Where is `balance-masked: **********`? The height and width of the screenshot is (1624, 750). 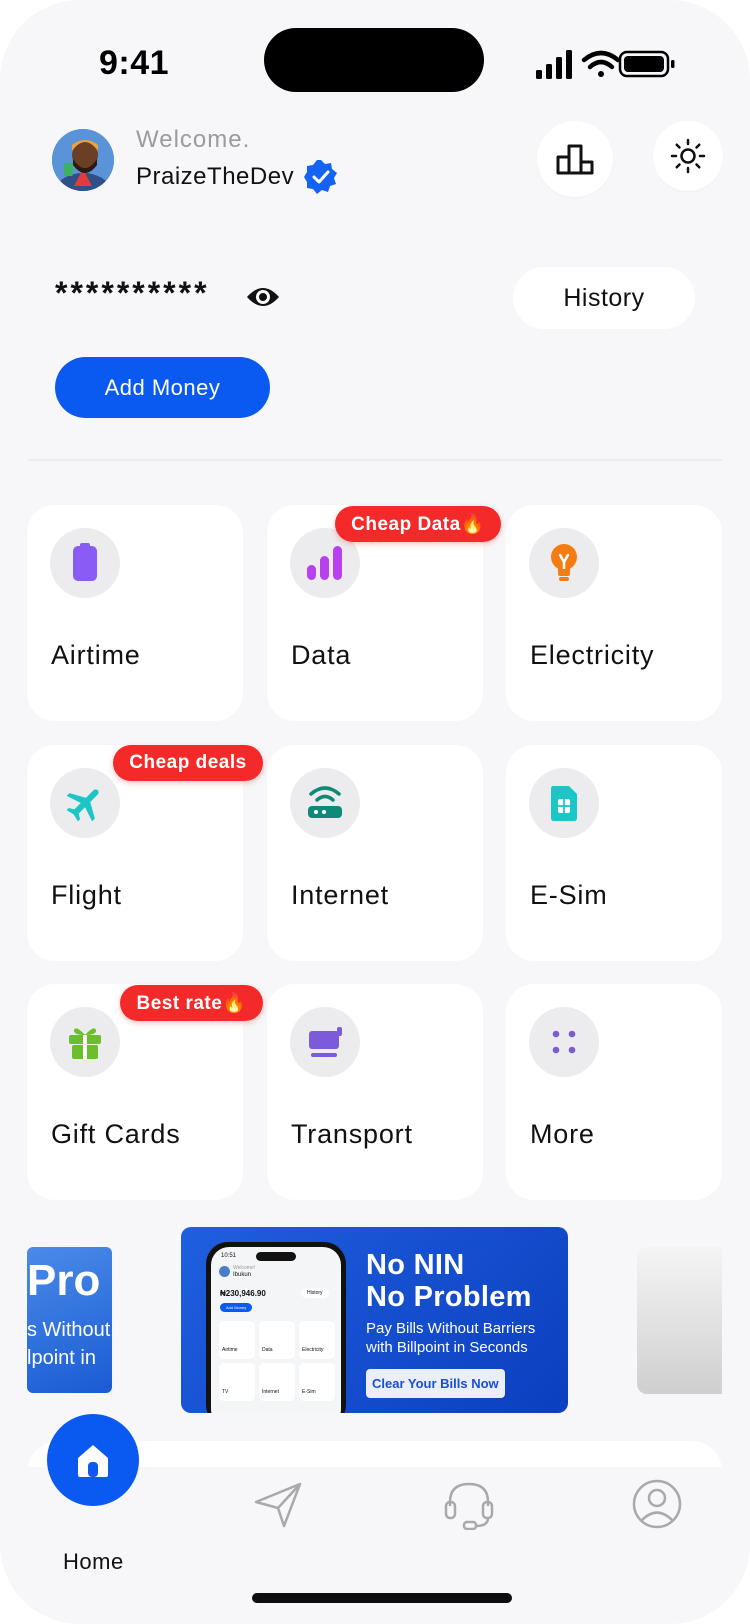
balance-masked: ********** is located at coordinates (132, 293).